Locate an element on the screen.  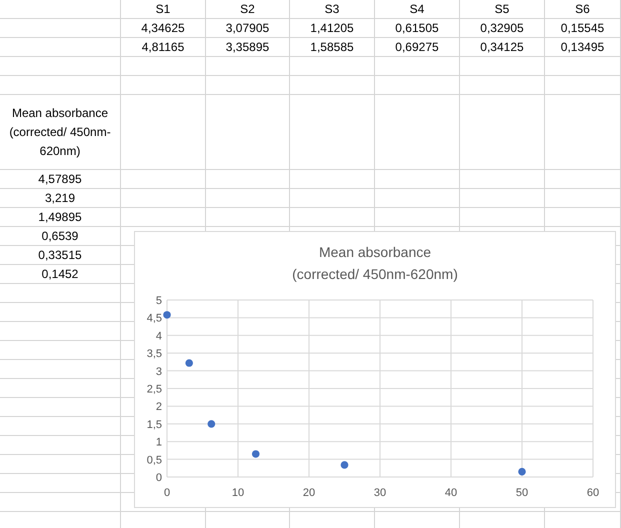
table-cell: 4,57895 is located at coordinates (60, 179).